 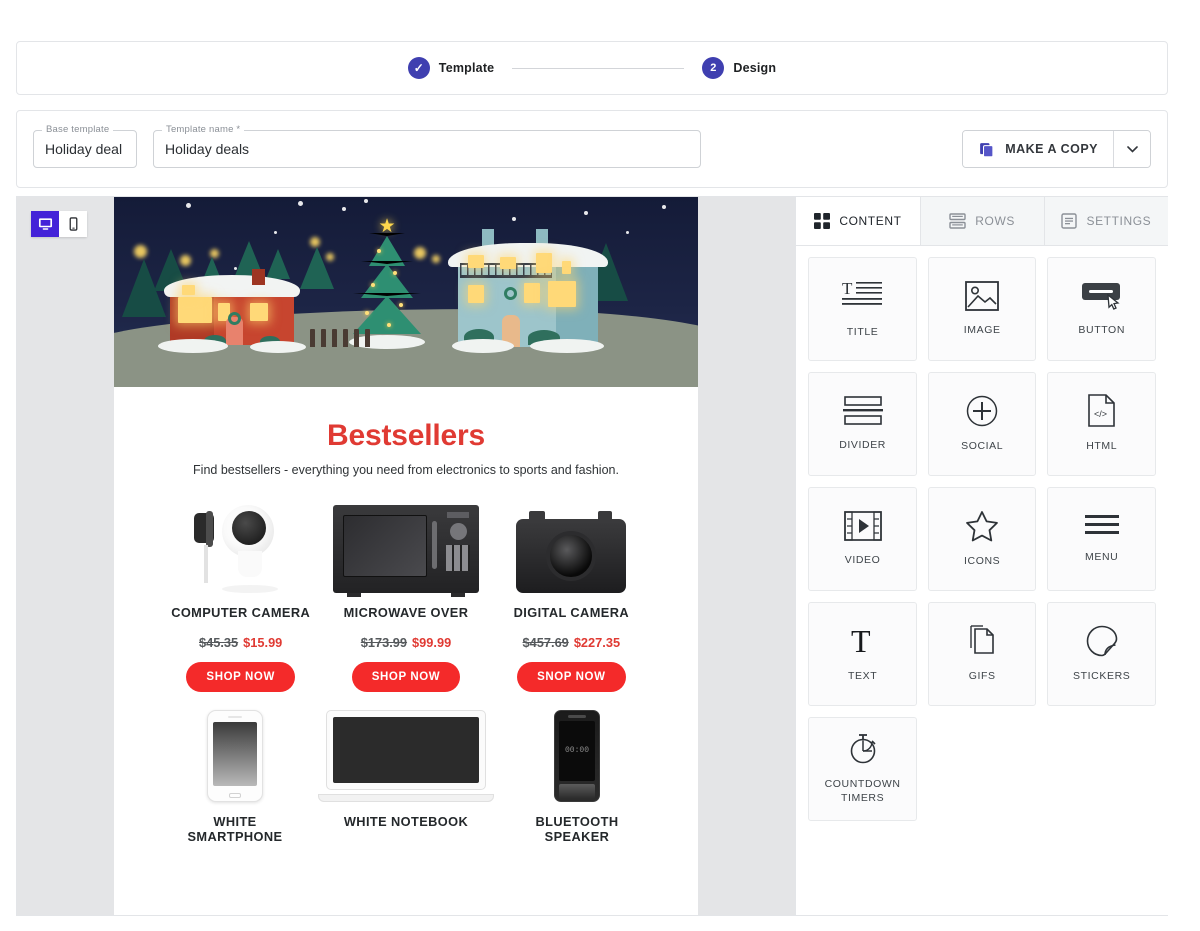 I want to click on tile-label: HTML, so click(x=1102, y=446).